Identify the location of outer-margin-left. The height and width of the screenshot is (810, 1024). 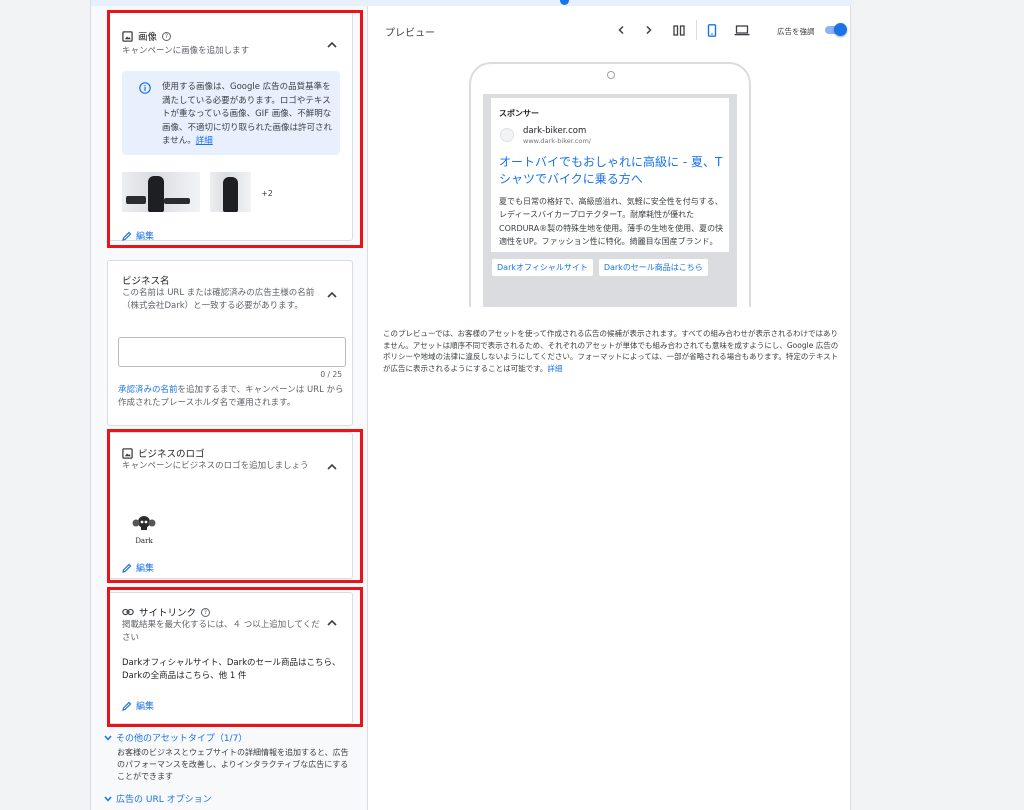
(45, 405).